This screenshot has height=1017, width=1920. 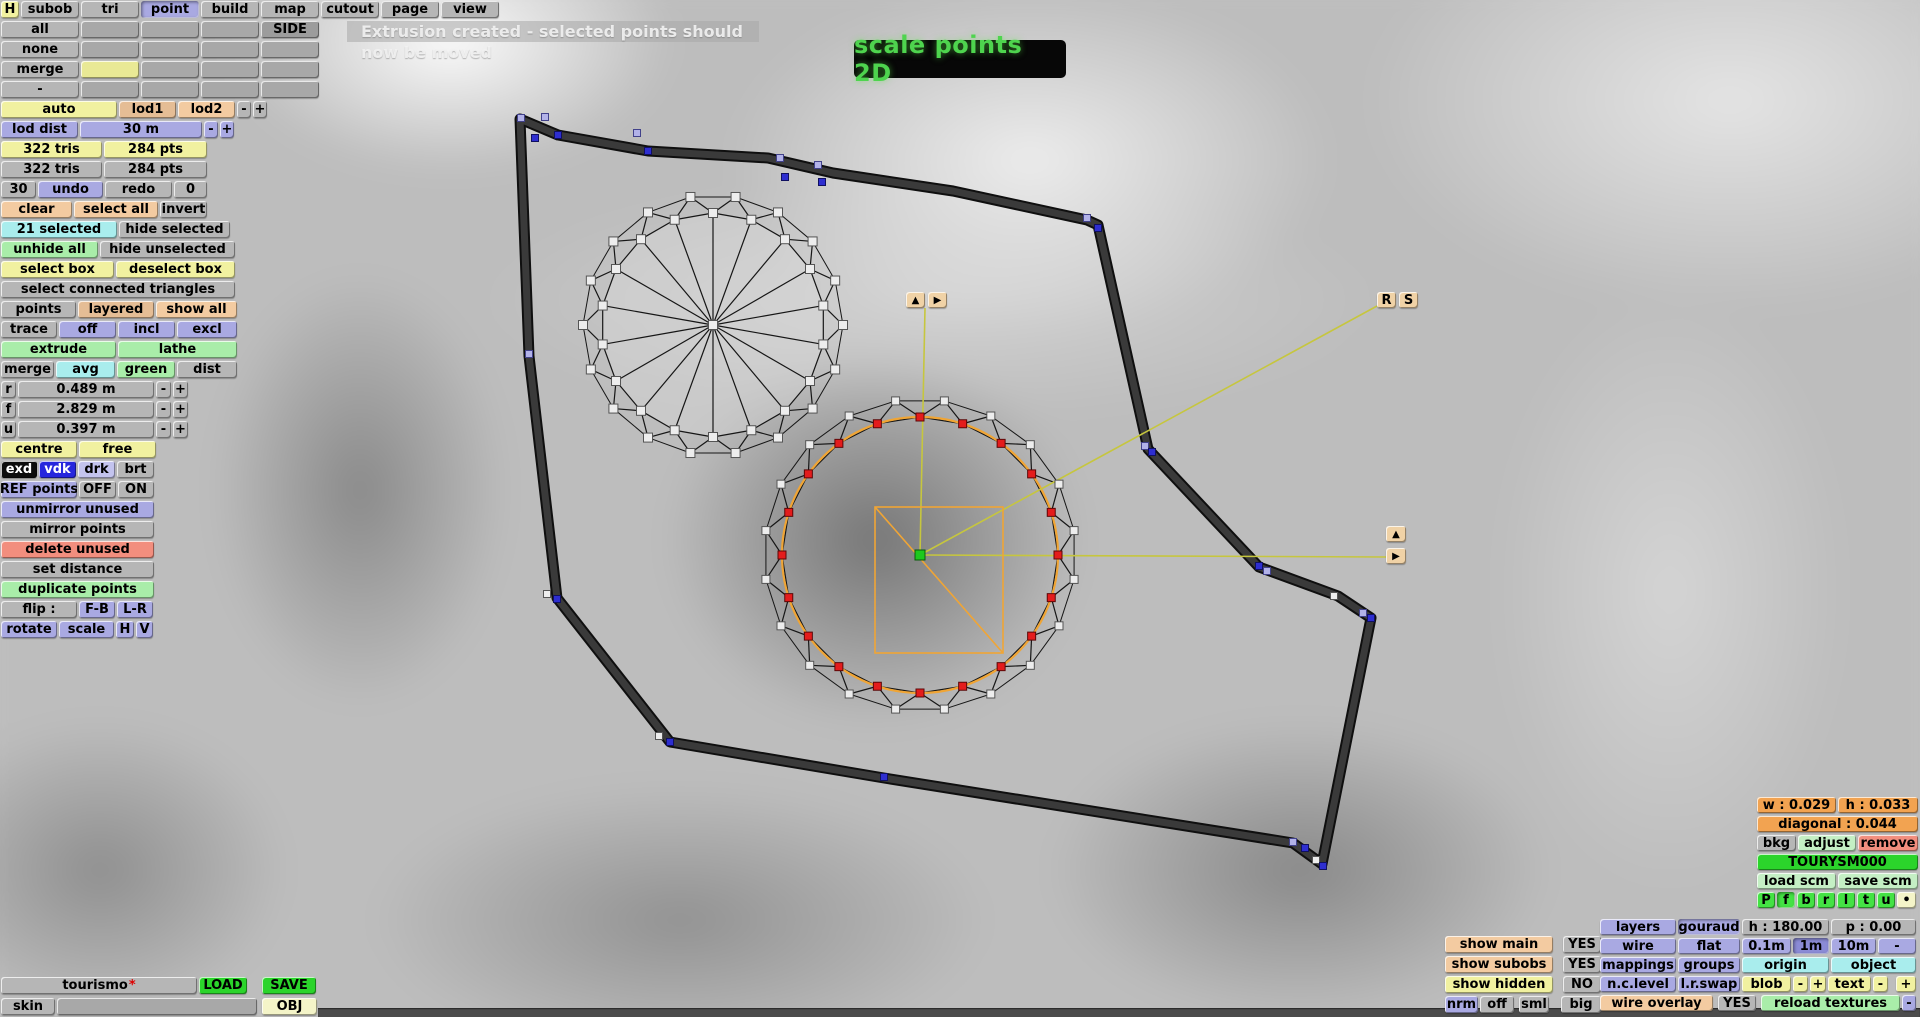 What do you see at coordinates (8, 389) in the screenshot?
I see `r-button: r` at bounding box center [8, 389].